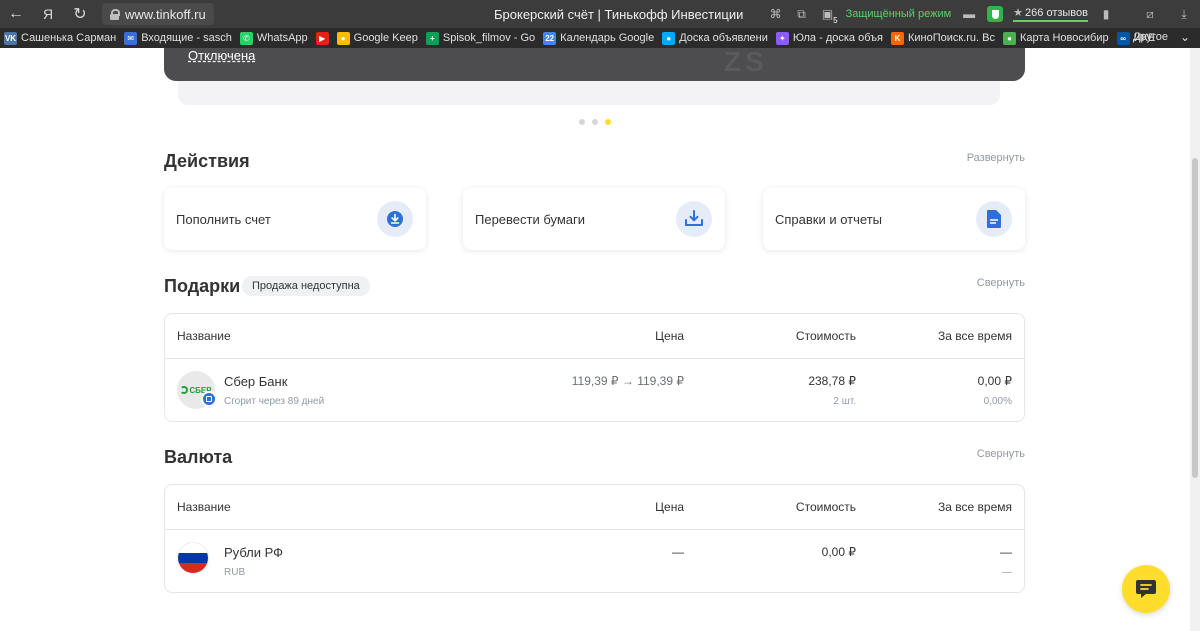  What do you see at coordinates (678, 552) in the screenshot?
I see `currency-price: —` at bounding box center [678, 552].